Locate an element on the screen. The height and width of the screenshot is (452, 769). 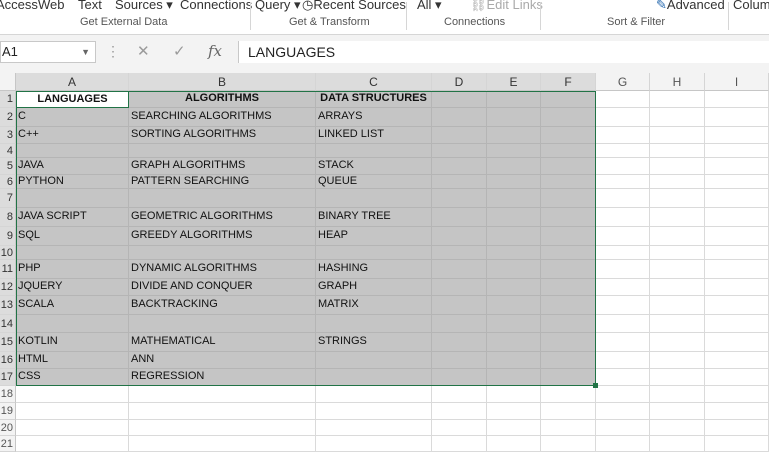
column-header-c: C is located at coordinates (374, 82).